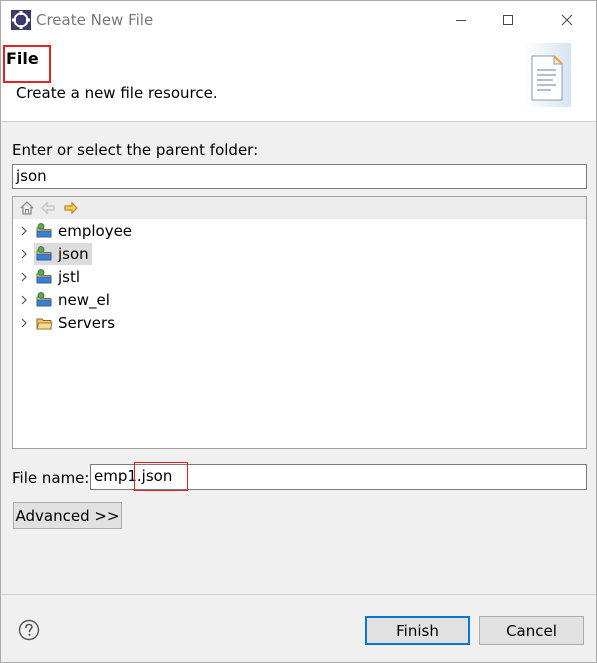 The width and height of the screenshot is (597, 663). I want to click on minimize-icon, so click(461, 20).